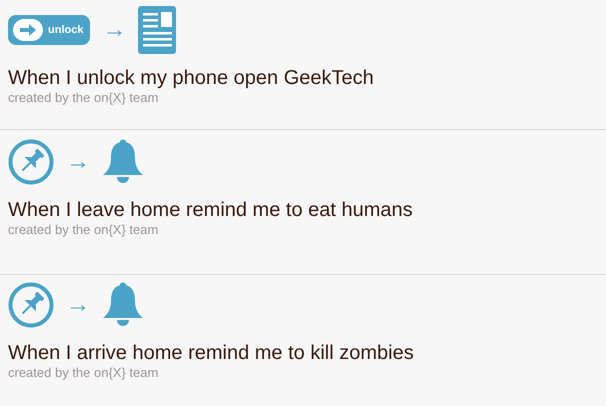 The image size is (606, 406). I want to click on rule-title: When I arrive home remind me to kill zombies, so click(211, 353).